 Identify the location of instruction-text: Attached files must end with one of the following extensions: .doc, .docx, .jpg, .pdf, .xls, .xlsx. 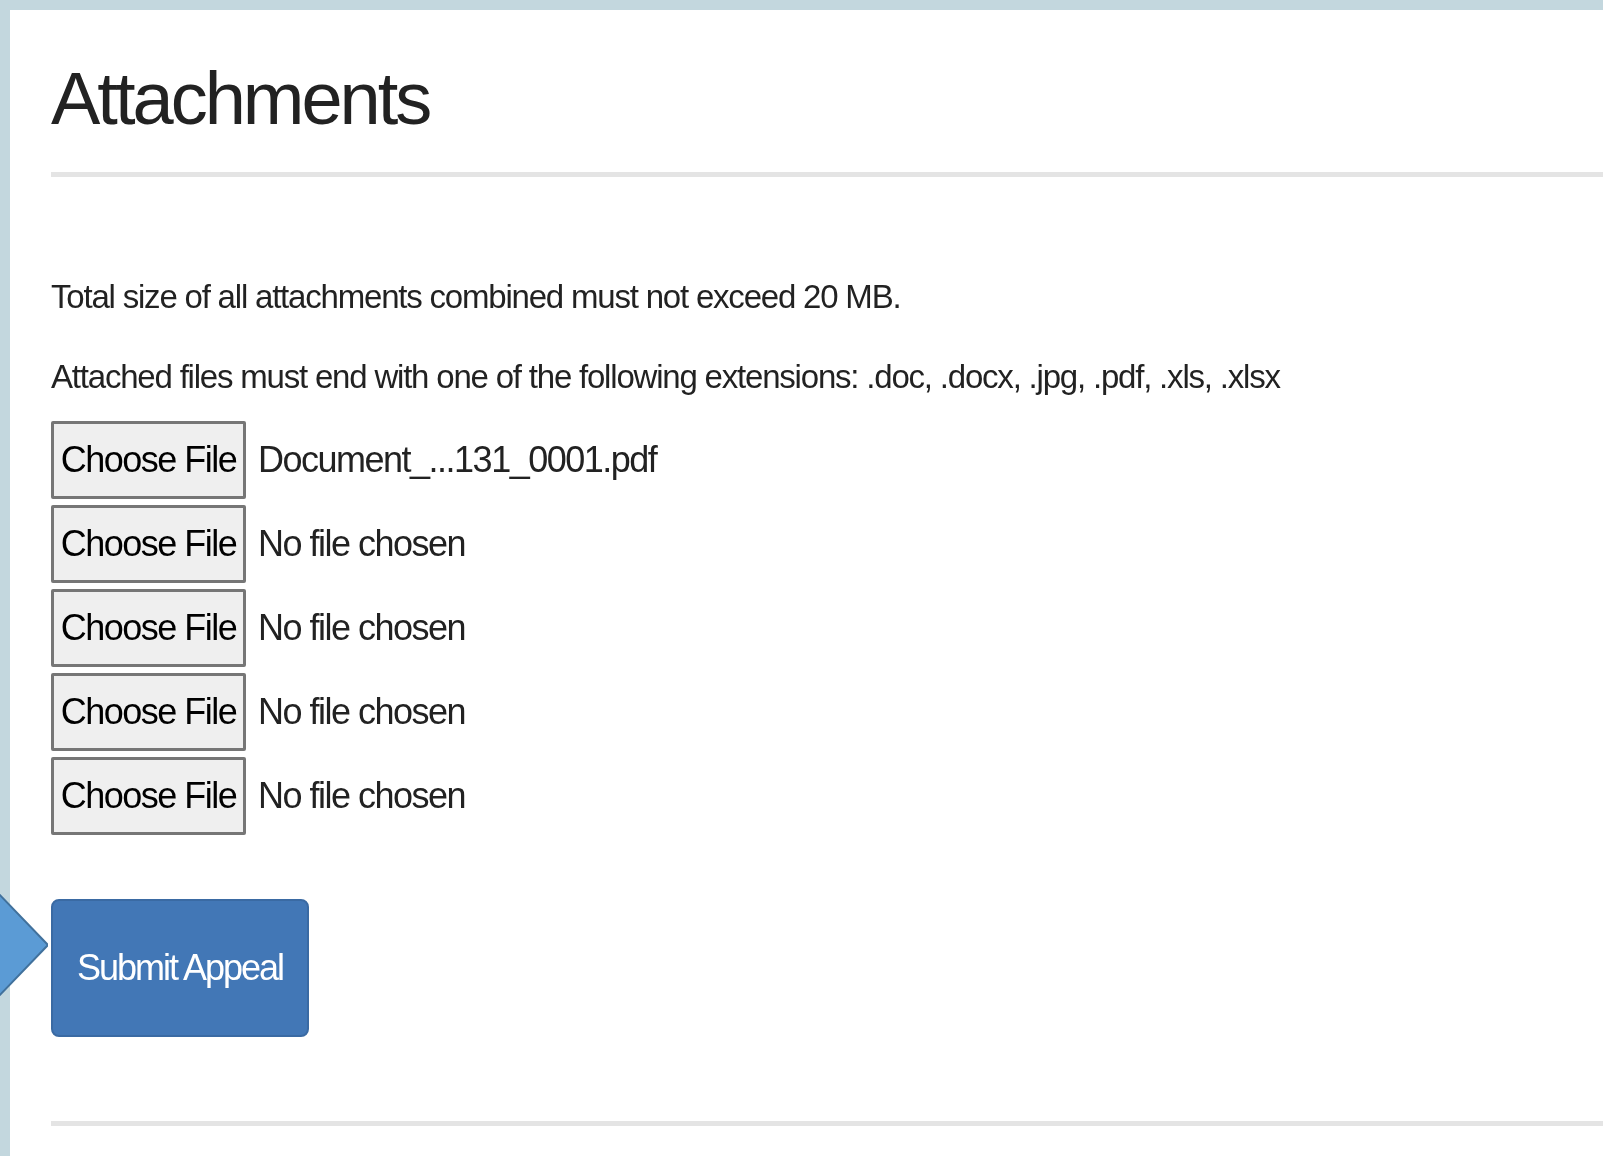
(666, 377).